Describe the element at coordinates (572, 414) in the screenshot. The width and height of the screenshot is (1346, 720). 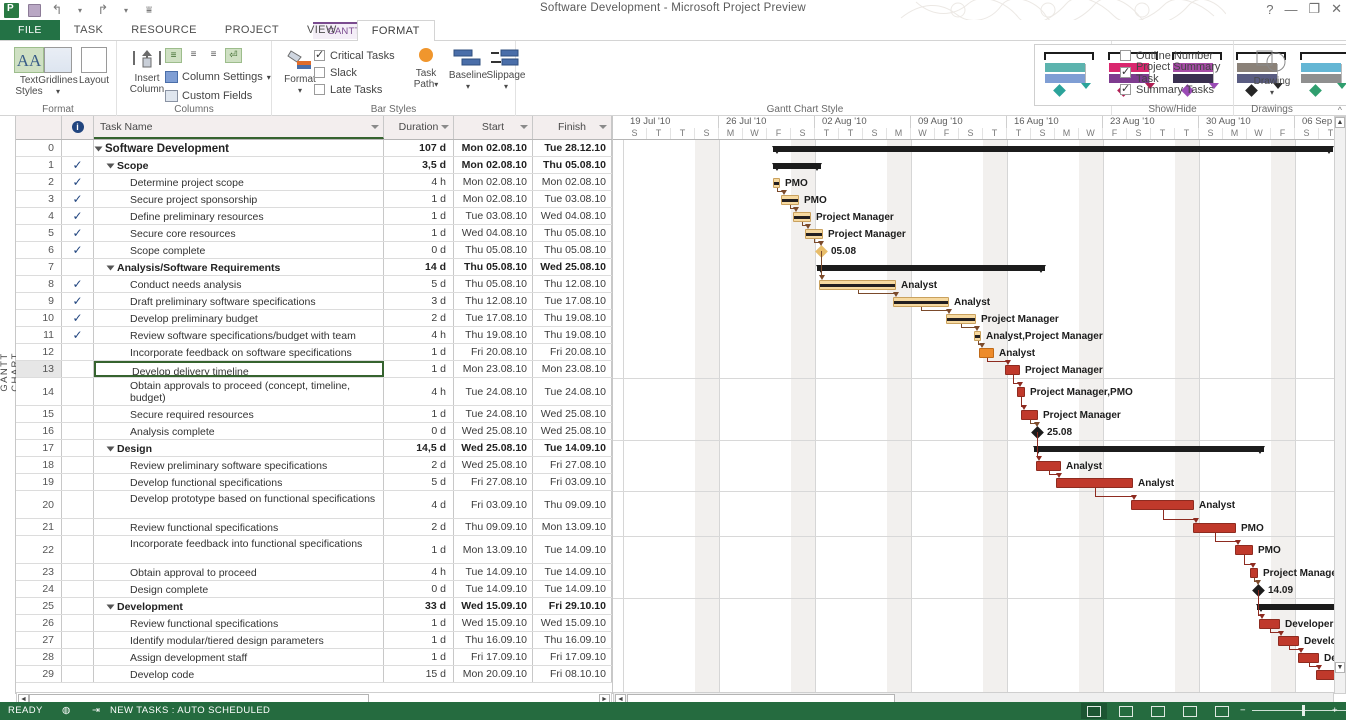
I see `finish-cell: Wed 25.08.10` at that location.